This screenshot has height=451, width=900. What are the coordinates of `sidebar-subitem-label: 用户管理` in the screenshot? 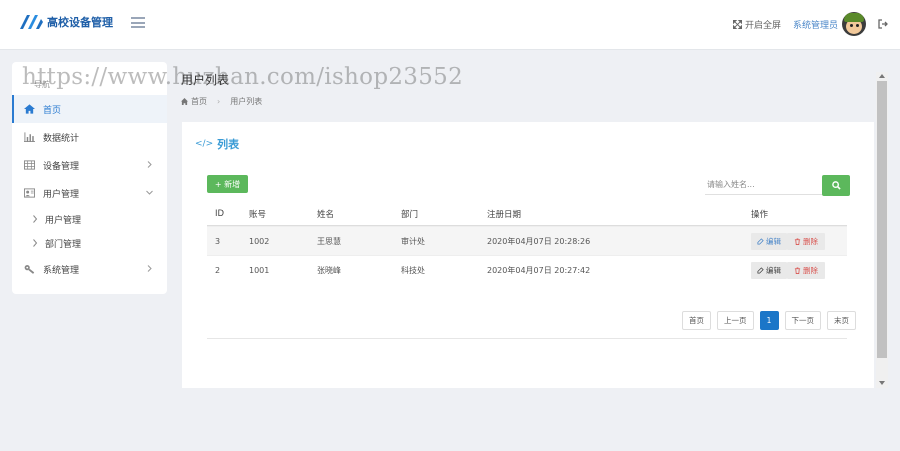 It's located at (63, 220).